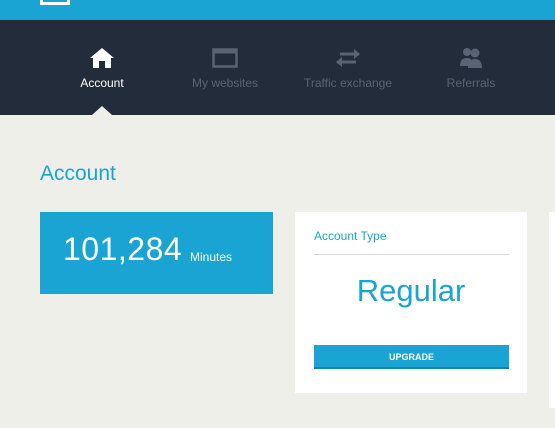 This screenshot has width=555, height=428. Describe the element at coordinates (102, 83) in the screenshot. I see `nav-label-account: Account` at that location.